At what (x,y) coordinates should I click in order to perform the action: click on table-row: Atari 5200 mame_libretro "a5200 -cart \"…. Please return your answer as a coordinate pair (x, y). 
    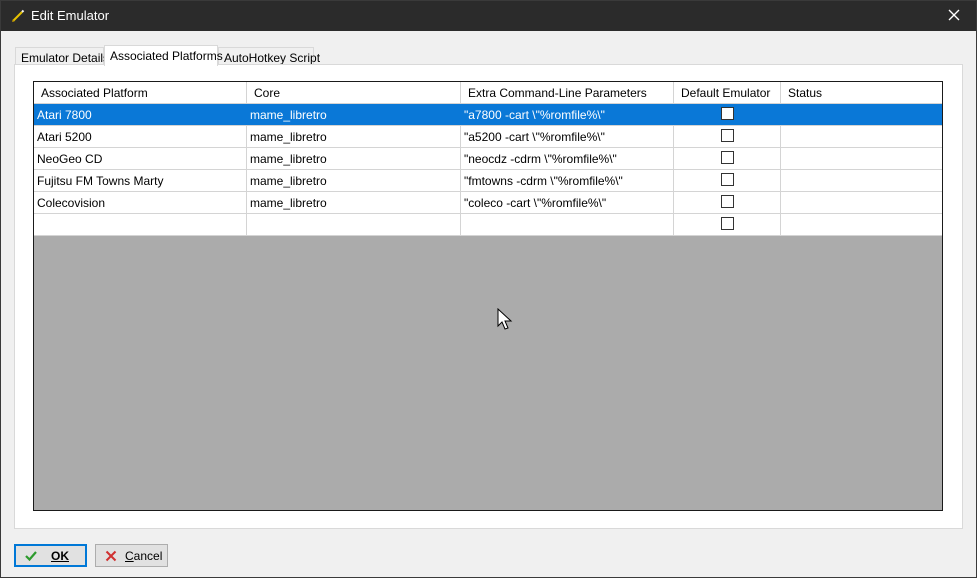
    Looking at the image, I should click on (488, 137).